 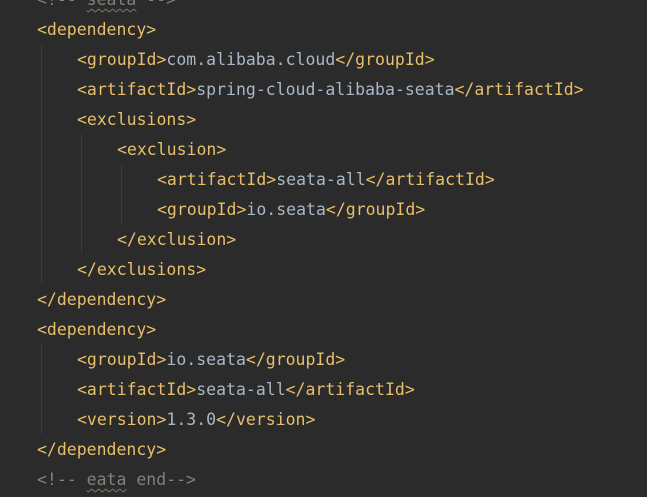 I want to click on code-line: <exclusions>, so click(x=136, y=120).